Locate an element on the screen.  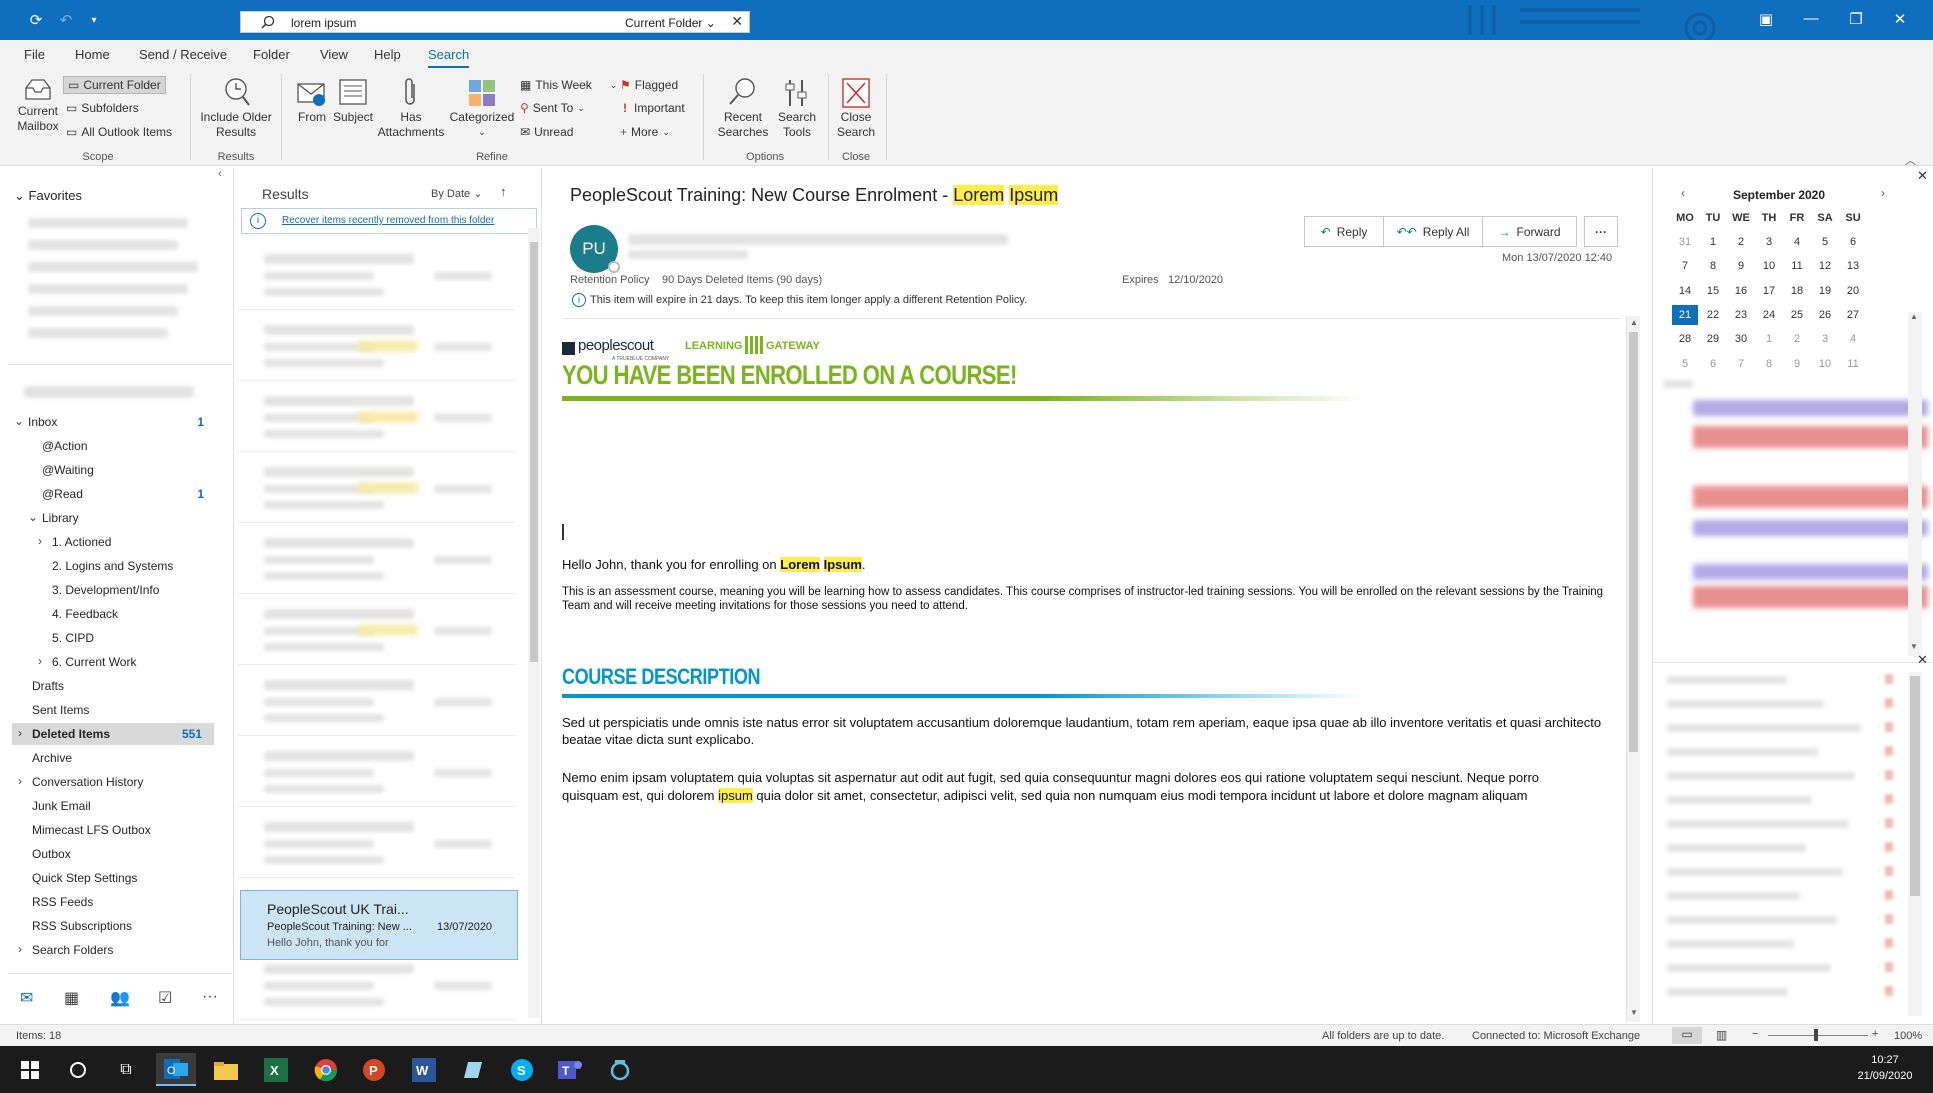
normal-view-icon: ▭ is located at coordinates (1687, 1035).